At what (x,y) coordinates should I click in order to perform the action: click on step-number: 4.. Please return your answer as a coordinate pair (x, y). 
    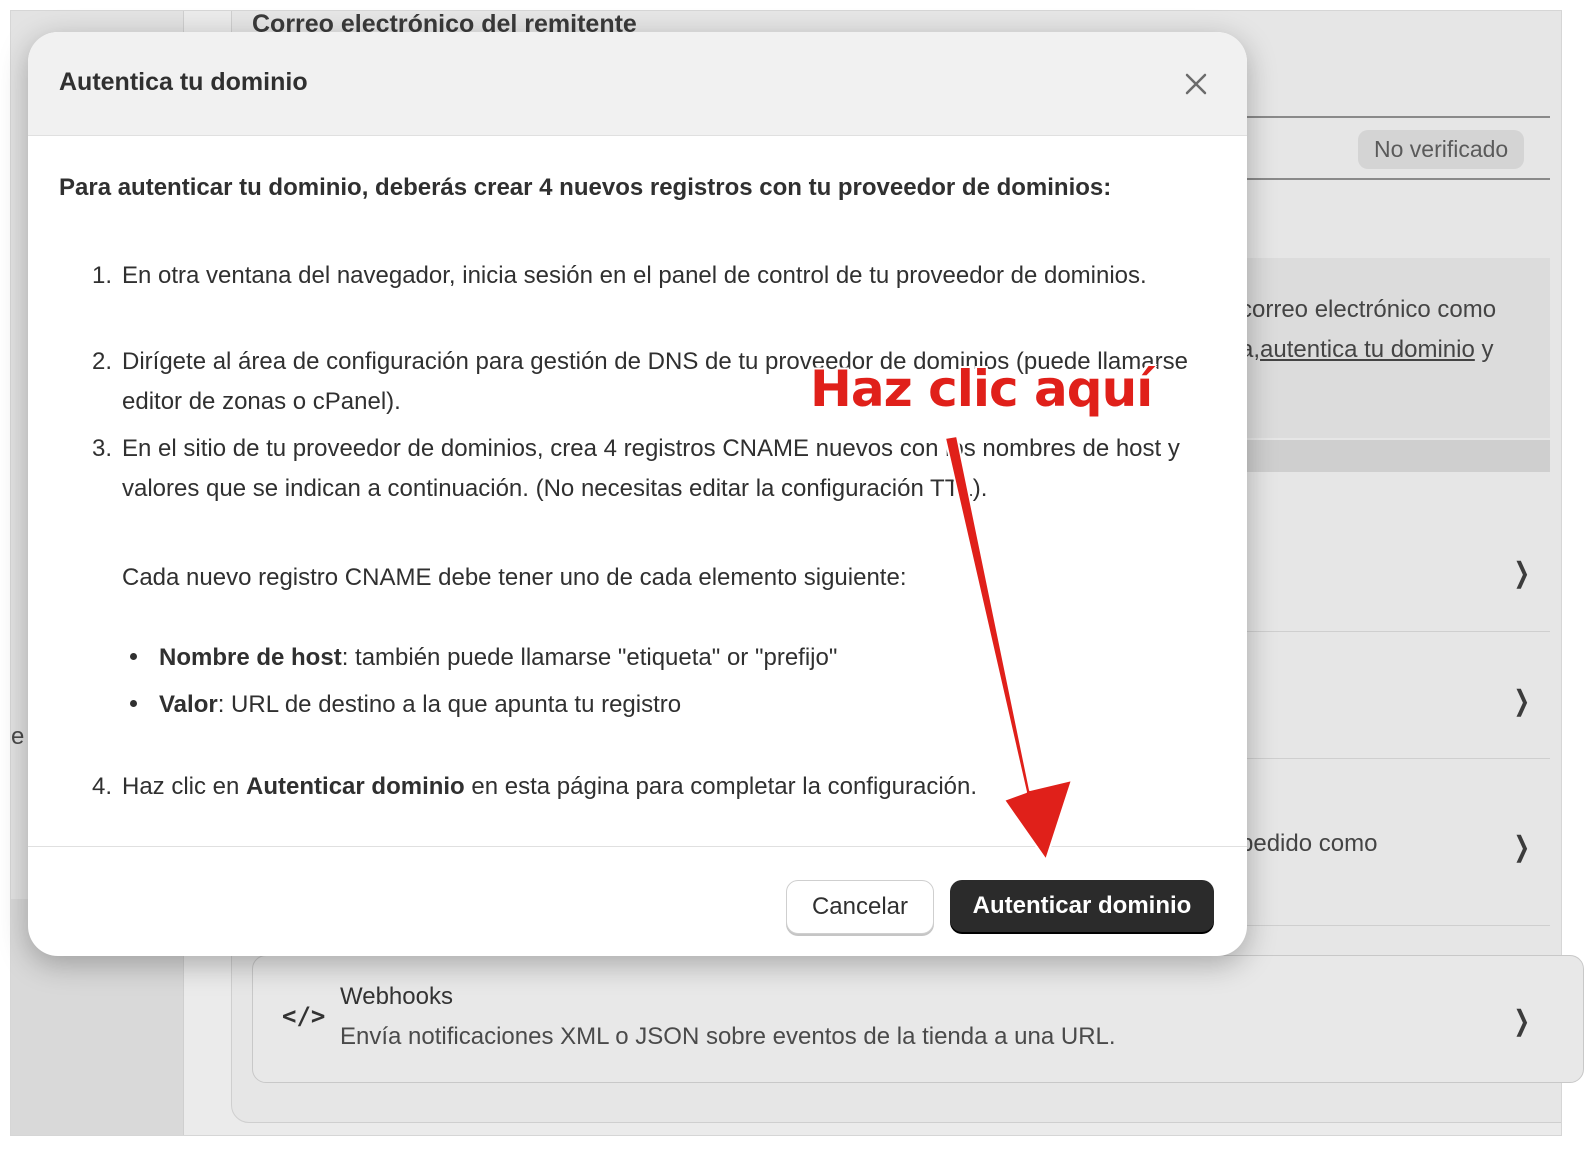
    Looking at the image, I should click on (102, 786).